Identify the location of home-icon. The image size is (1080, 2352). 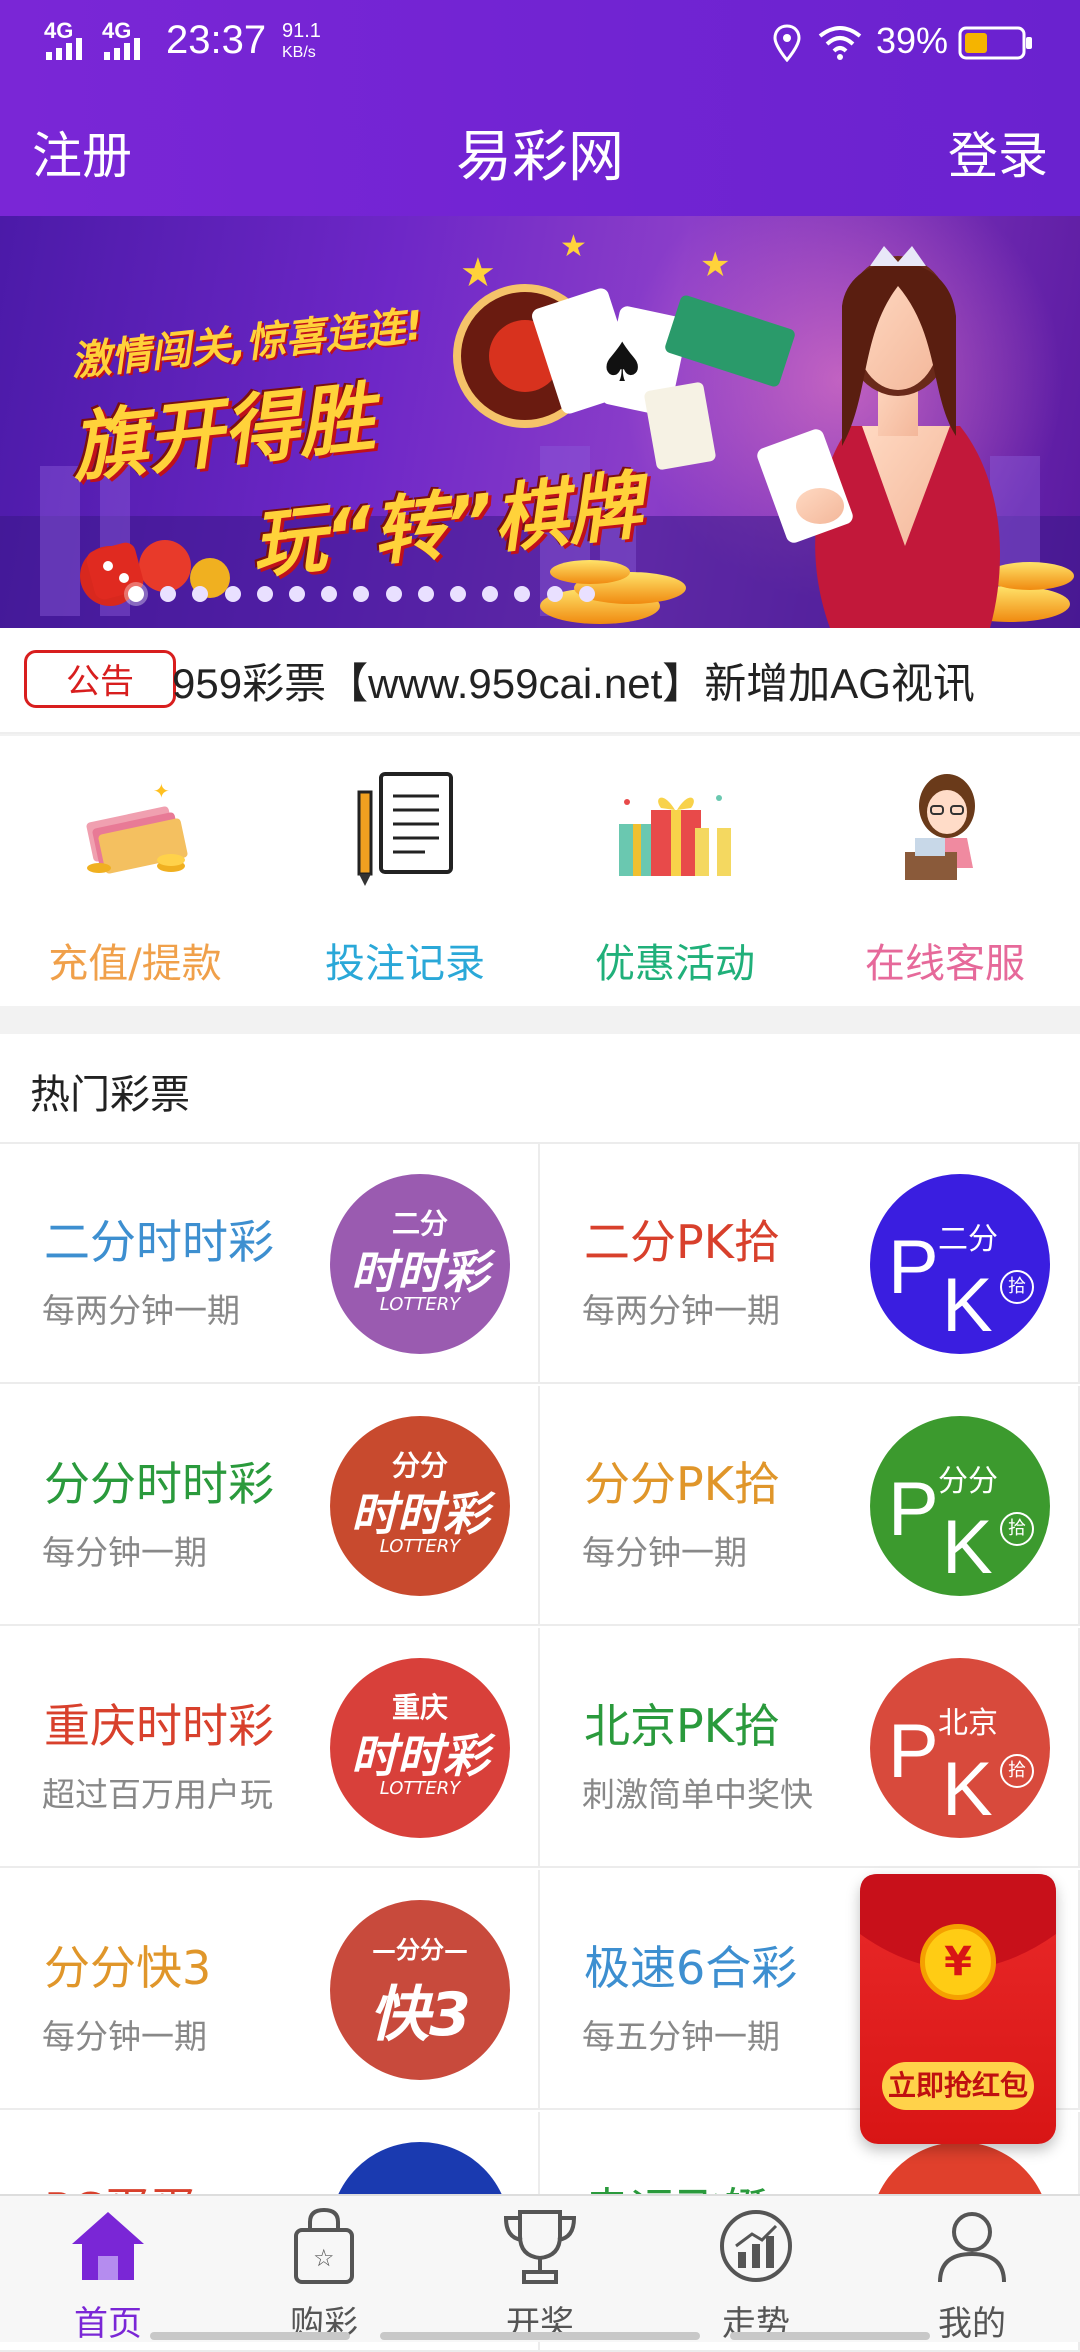
(108, 2246).